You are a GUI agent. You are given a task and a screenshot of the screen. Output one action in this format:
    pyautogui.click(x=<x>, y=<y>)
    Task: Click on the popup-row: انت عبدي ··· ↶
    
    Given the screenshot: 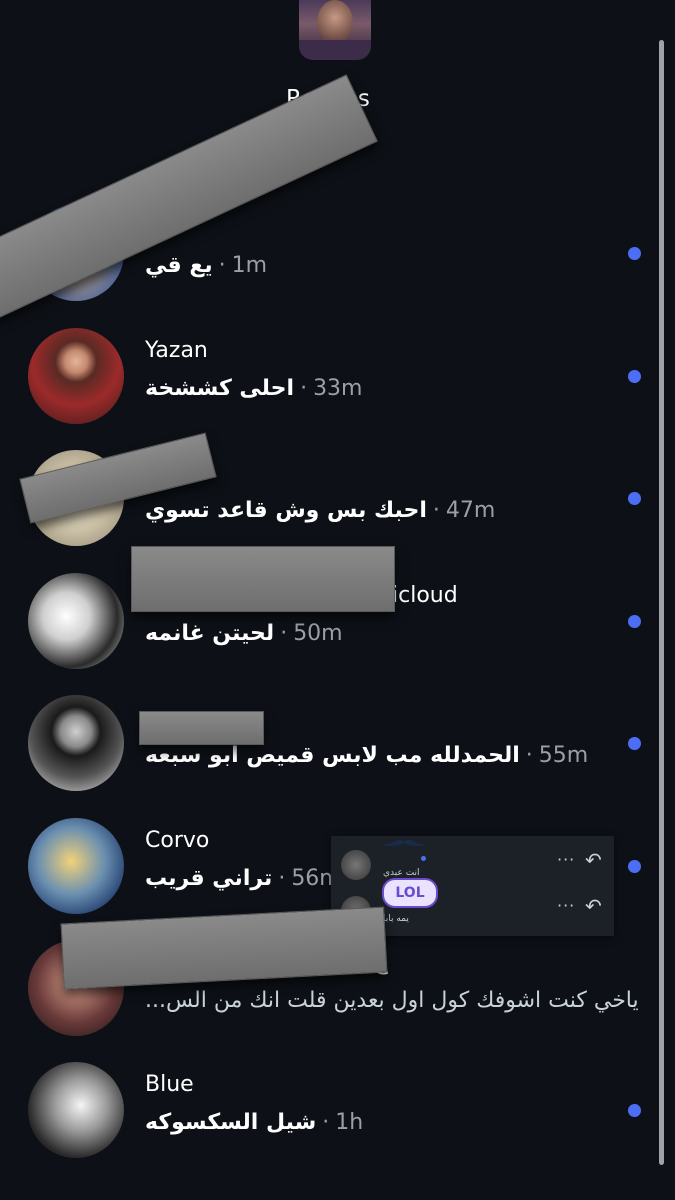 What is the action you would take?
    pyautogui.click(x=472, y=864)
    